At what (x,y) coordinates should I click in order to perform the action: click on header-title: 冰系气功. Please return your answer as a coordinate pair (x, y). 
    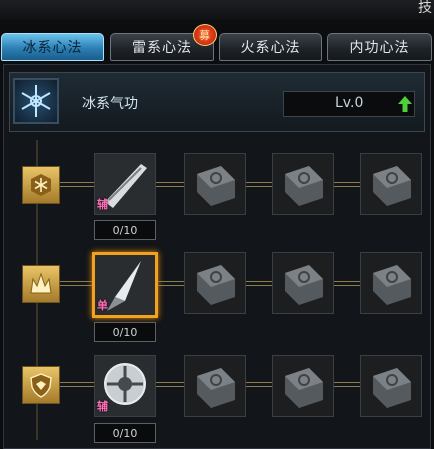
    Looking at the image, I should click on (110, 104).